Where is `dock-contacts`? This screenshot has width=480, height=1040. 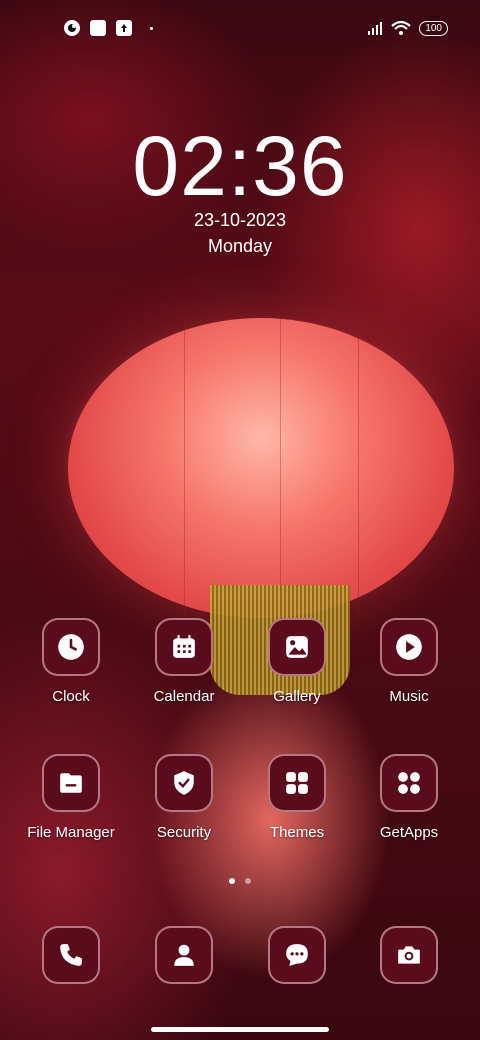 dock-contacts is located at coordinates (184, 955).